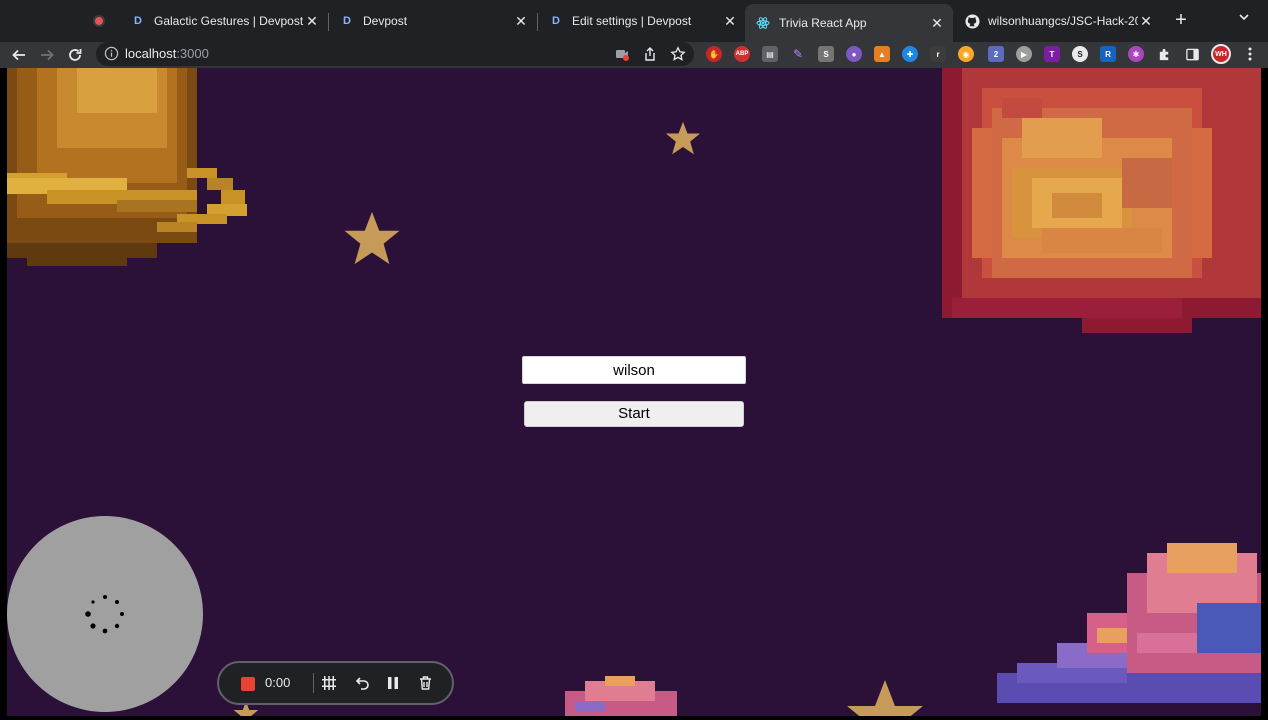 This screenshot has width=1268, height=720. What do you see at coordinates (938, 54) in the screenshot?
I see `extension-r-icon: r` at bounding box center [938, 54].